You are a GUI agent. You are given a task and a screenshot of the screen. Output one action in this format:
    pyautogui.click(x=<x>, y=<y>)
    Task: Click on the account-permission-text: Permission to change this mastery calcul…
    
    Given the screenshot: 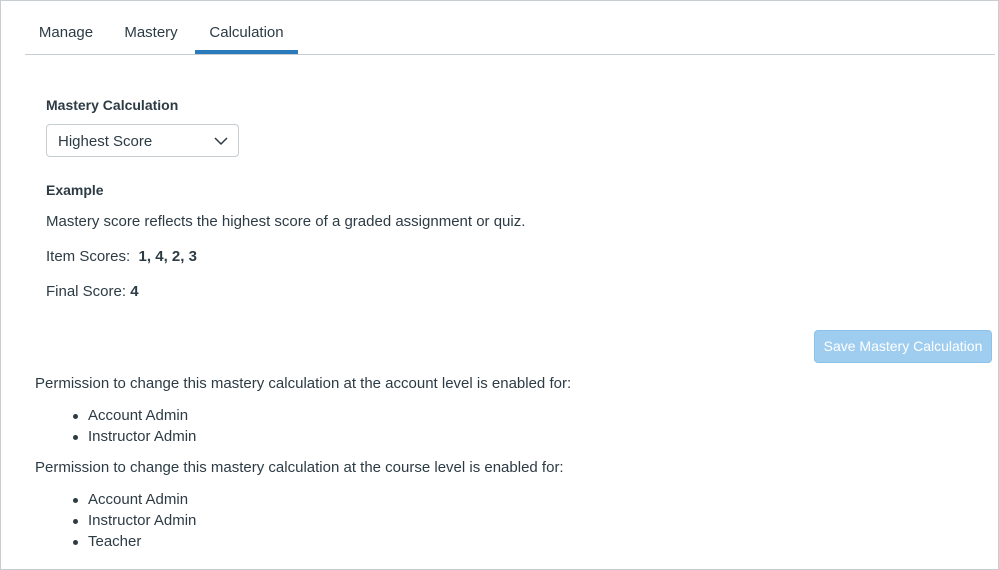 What is the action you would take?
    pyautogui.click(x=303, y=383)
    